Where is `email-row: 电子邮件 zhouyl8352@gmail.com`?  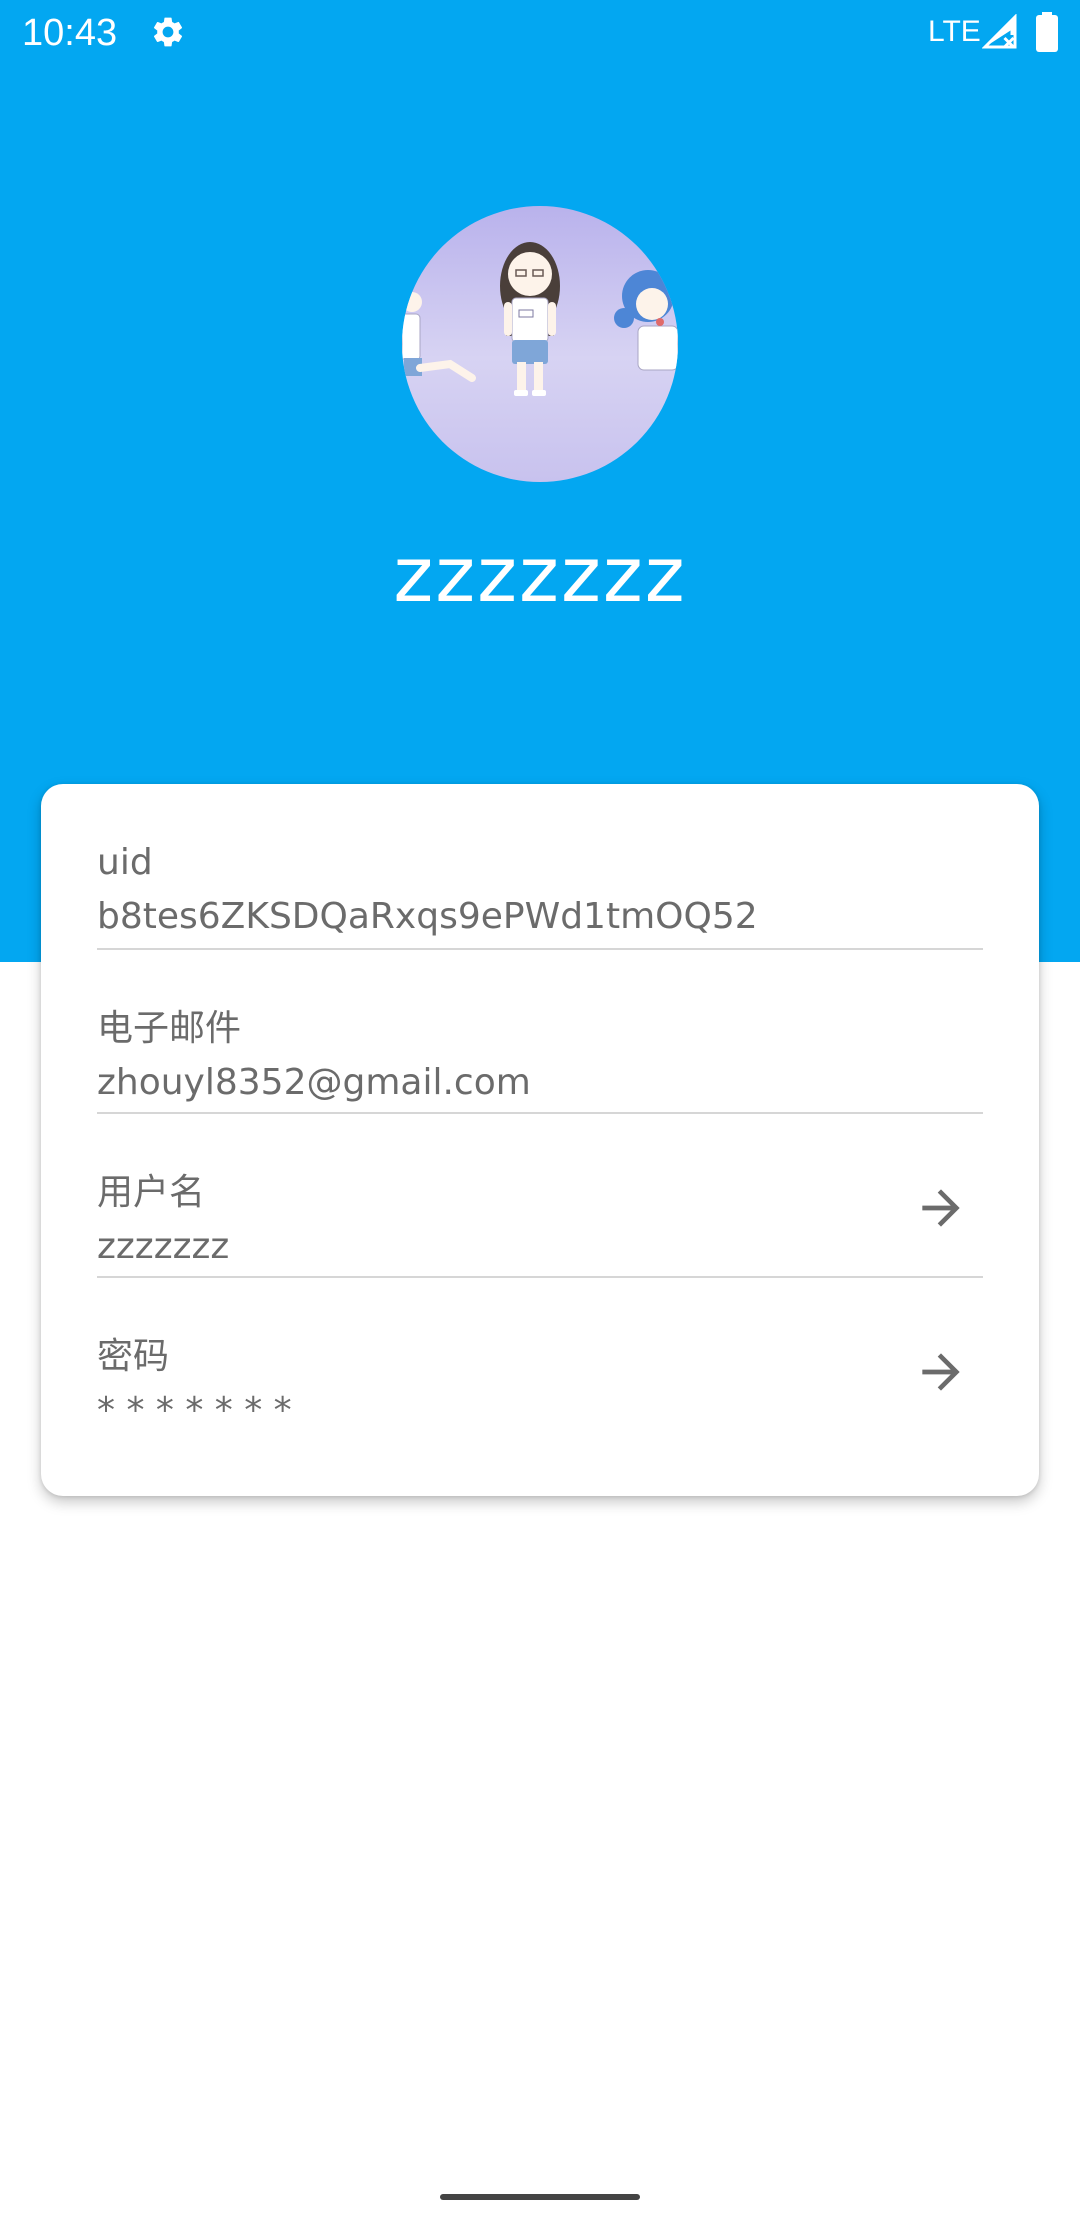
email-row: 电子邮件 zhouyl8352@gmail.com is located at coordinates (540, 1032).